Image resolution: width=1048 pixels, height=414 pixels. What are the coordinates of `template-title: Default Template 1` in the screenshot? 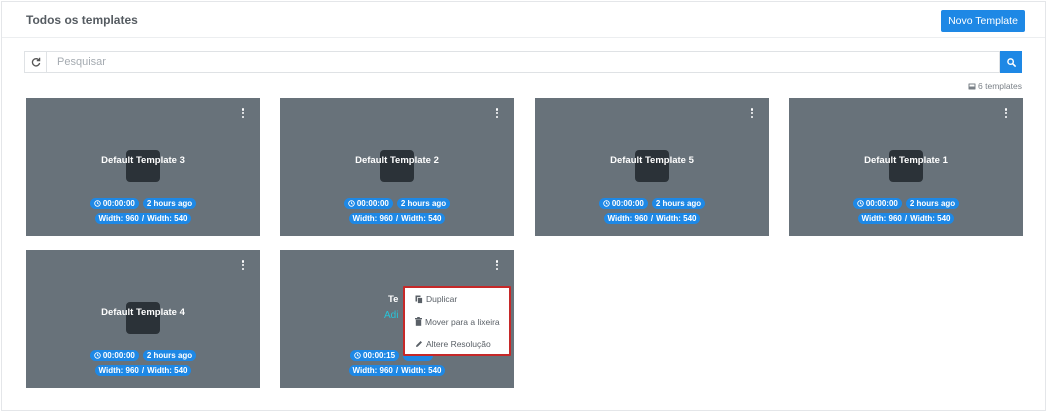 It's located at (906, 160).